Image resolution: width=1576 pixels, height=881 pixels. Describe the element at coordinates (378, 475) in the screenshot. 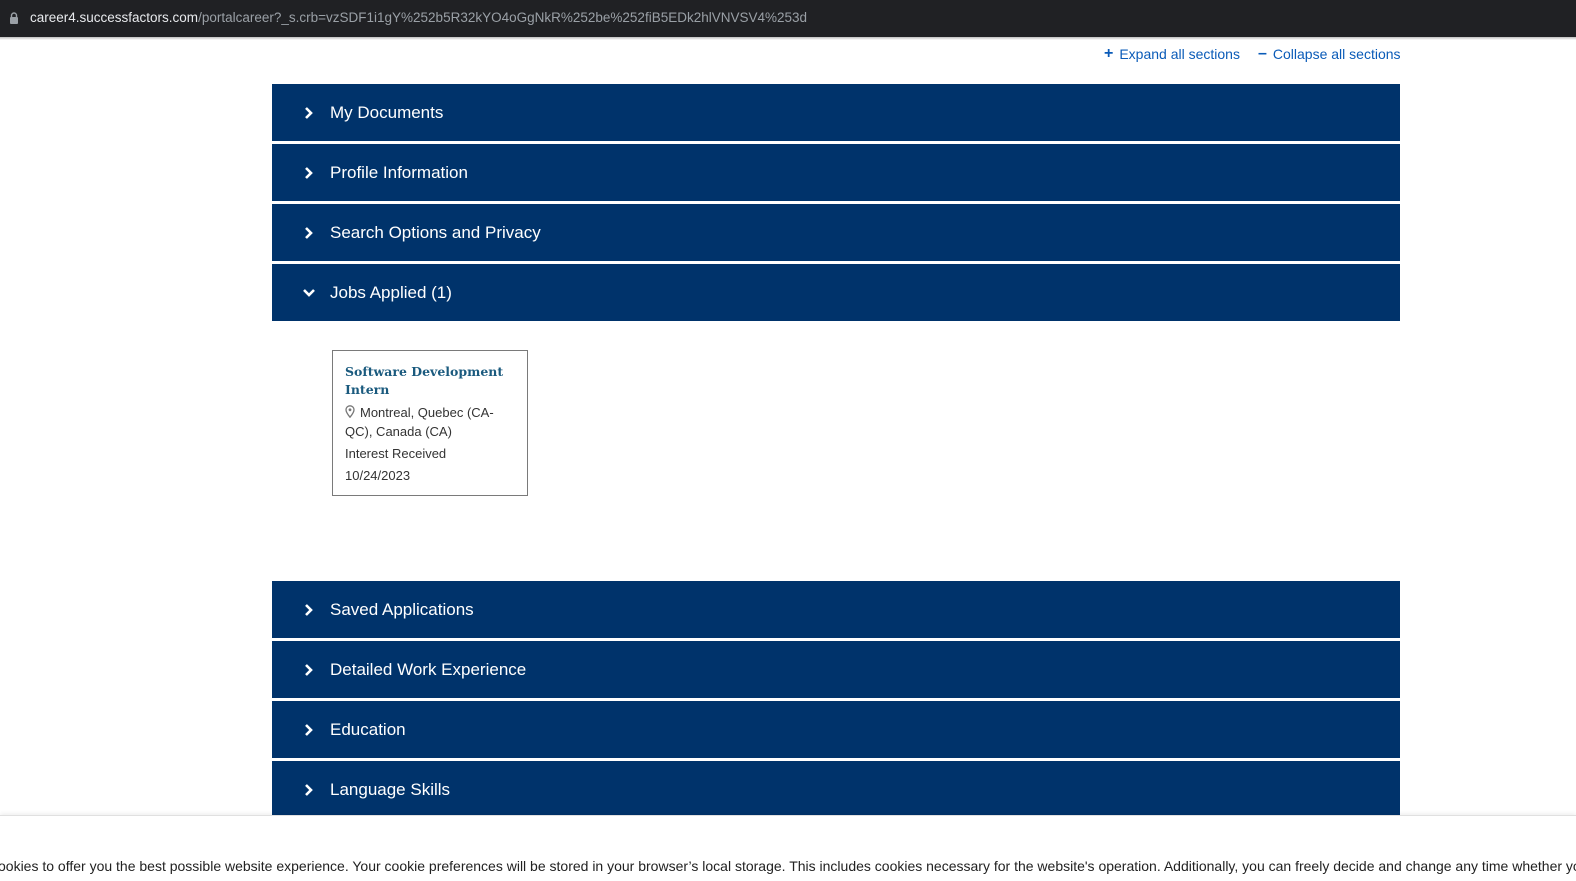

I see `job-date: 10/24/2023` at that location.